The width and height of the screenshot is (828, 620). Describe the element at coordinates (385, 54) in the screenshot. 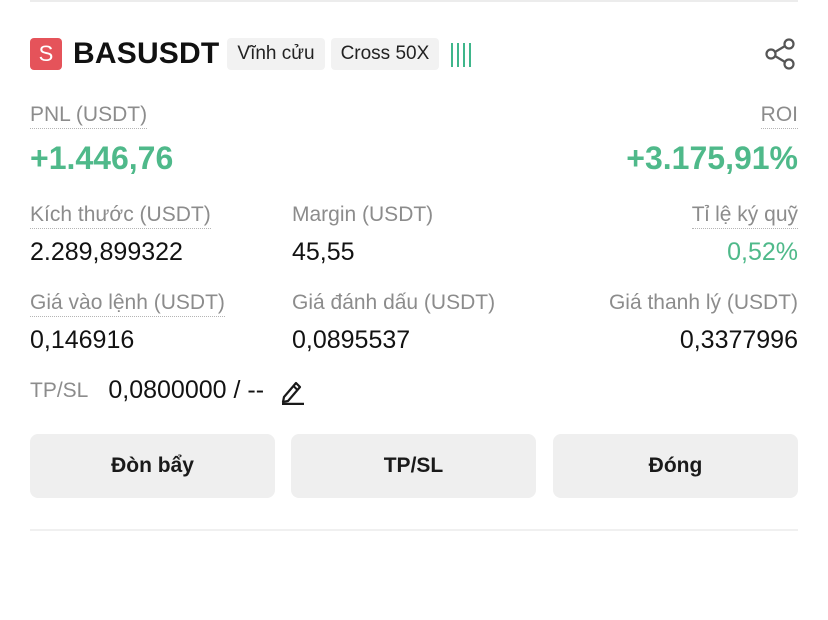

I see `margin-mode-tag: Cross 50X` at that location.